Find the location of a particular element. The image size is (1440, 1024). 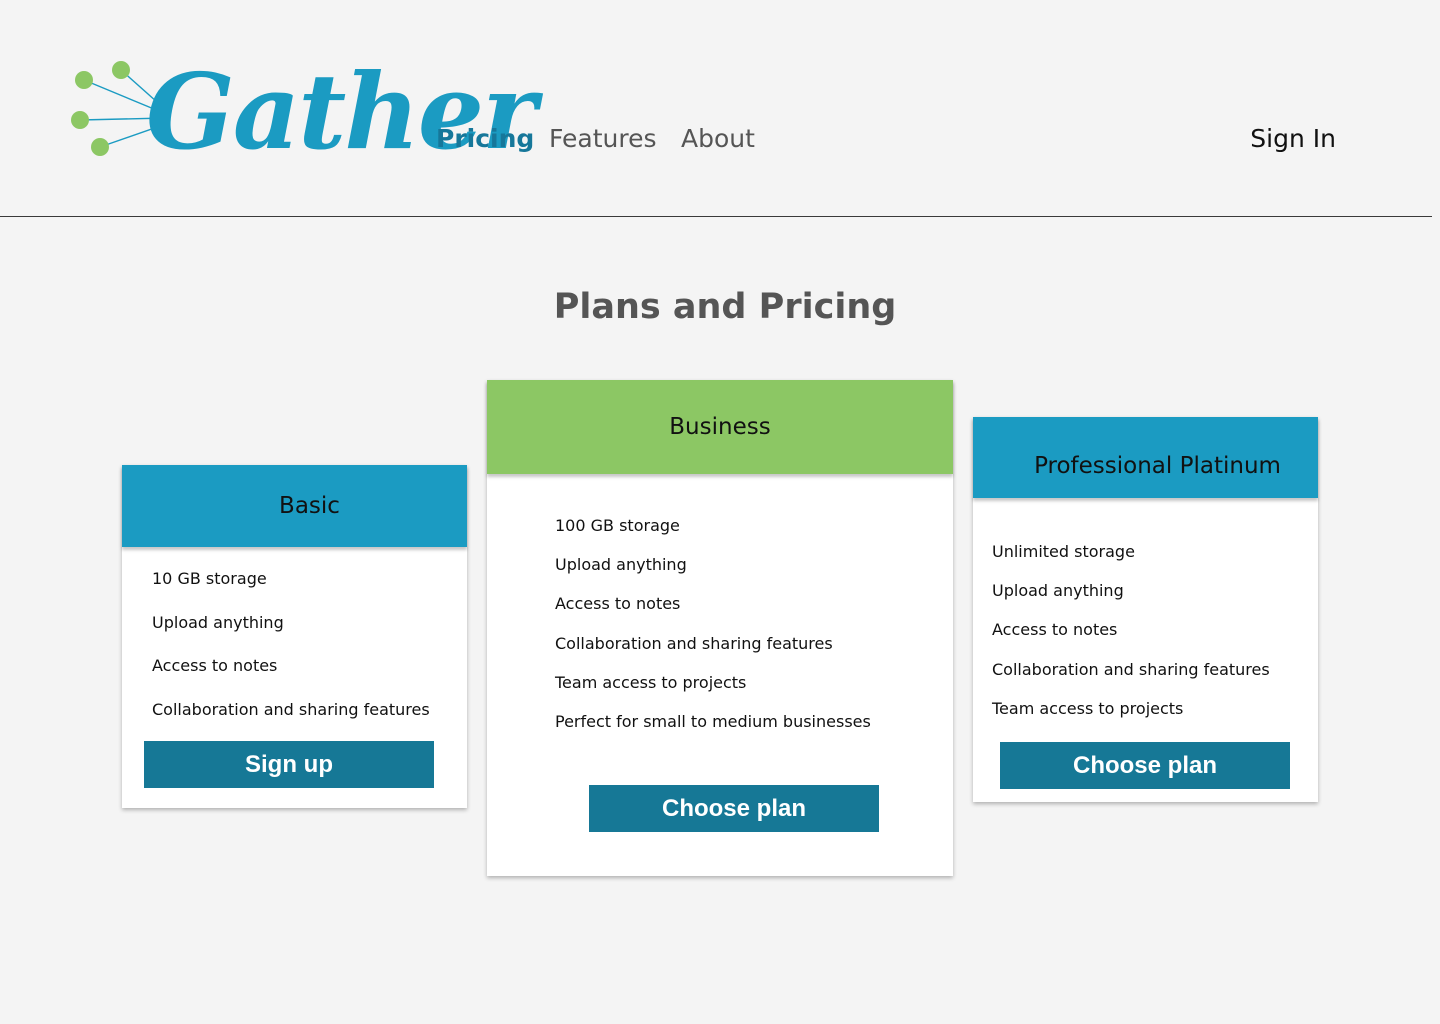

sign-in-link: Sign In is located at coordinates (1293, 139).